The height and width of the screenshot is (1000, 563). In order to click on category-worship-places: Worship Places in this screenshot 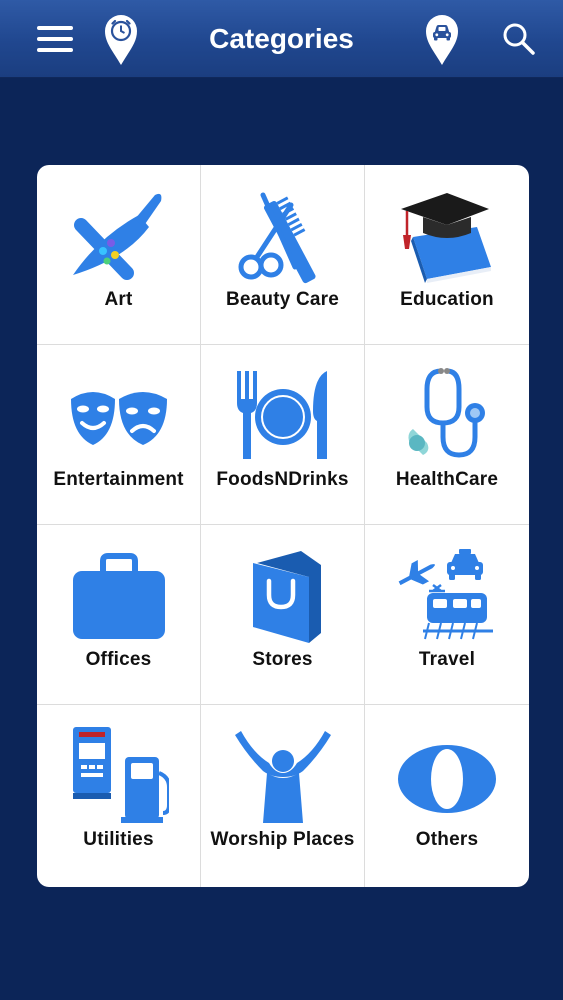, I will do `click(283, 796)`.